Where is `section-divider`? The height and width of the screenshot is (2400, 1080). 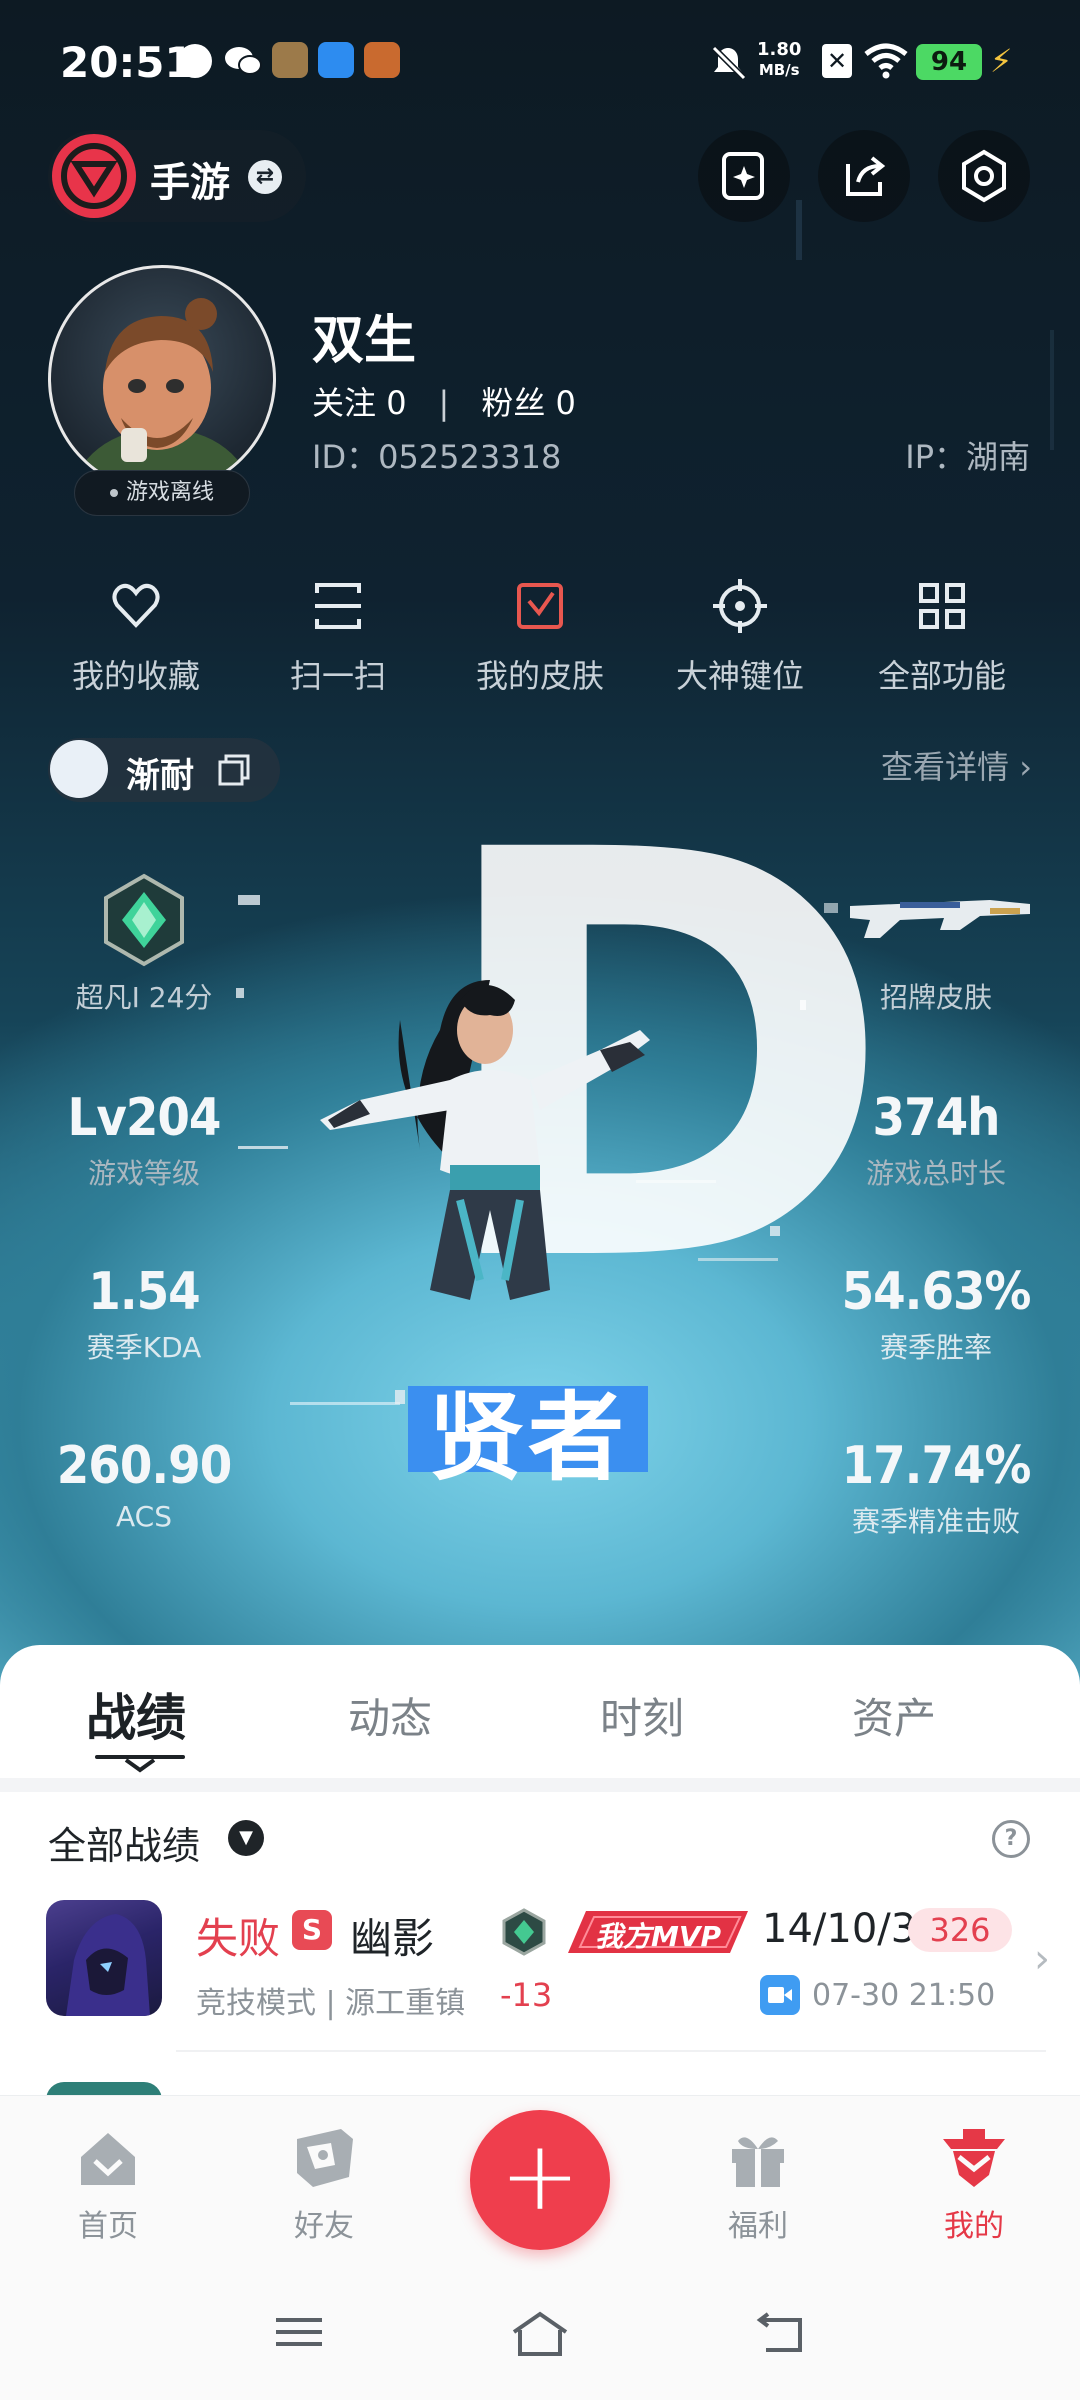 section-divider is located at coordinates (540, 1785).